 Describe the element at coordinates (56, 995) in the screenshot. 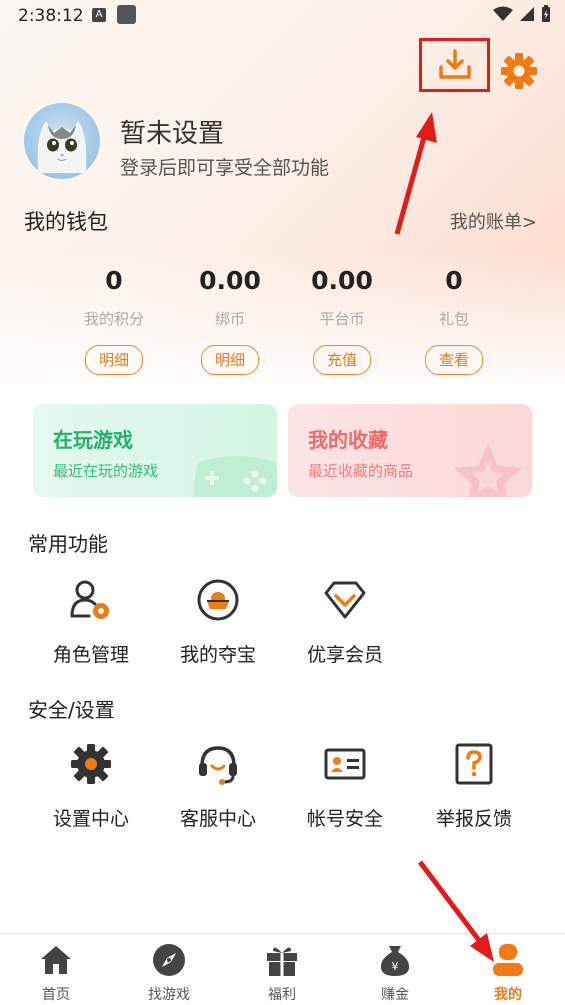

I see `tab-label: 首页` at that location.